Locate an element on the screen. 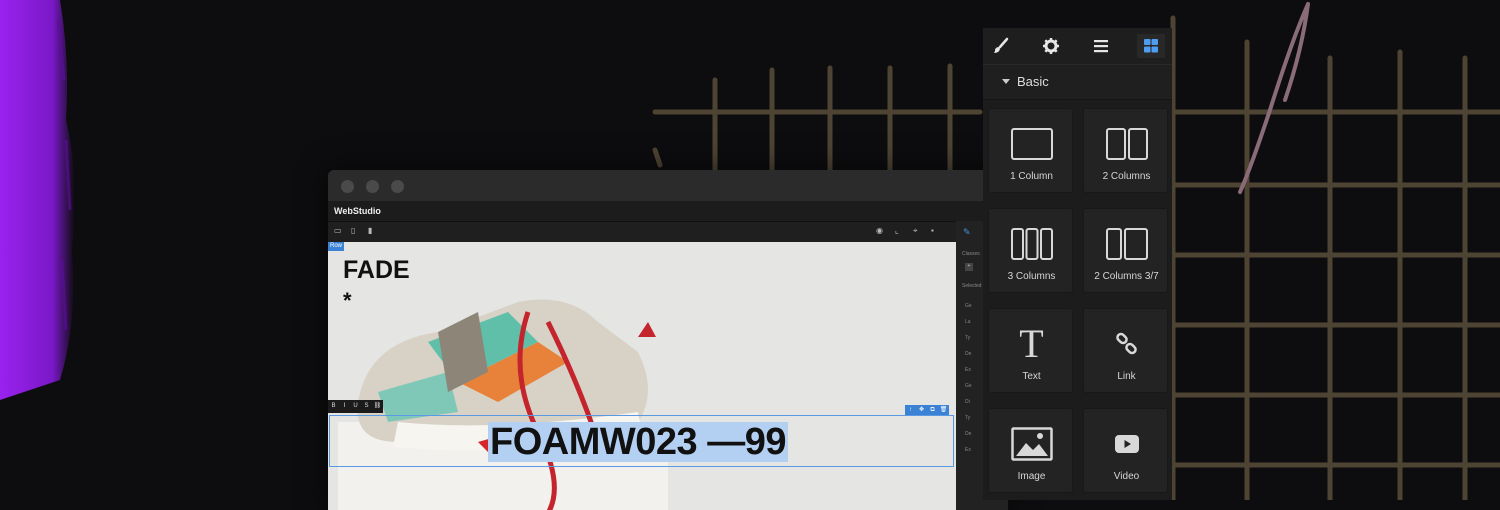 Image resolution: width=1500 pixels, height=510 pixels. caret-down-icon is located at coordinates (1006, 81).